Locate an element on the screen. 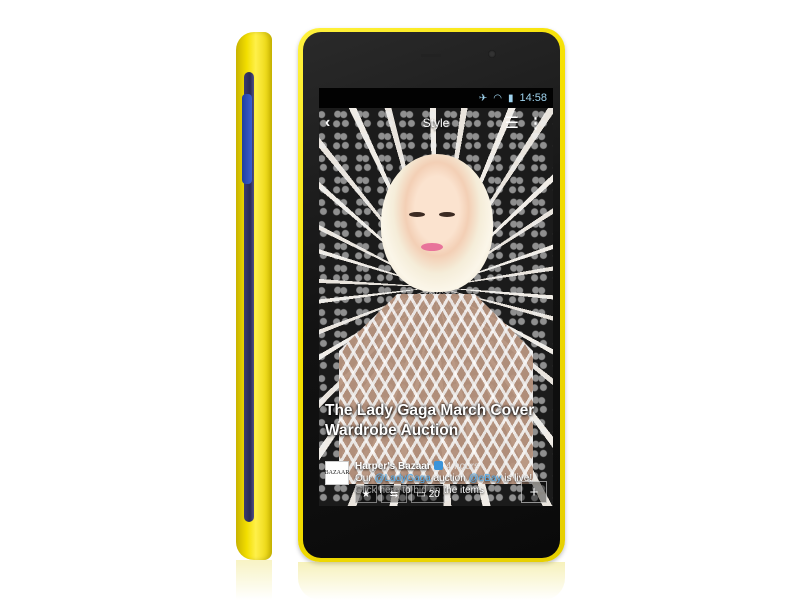  mention-ebay: @eBay is located at coordinates (485, 478).